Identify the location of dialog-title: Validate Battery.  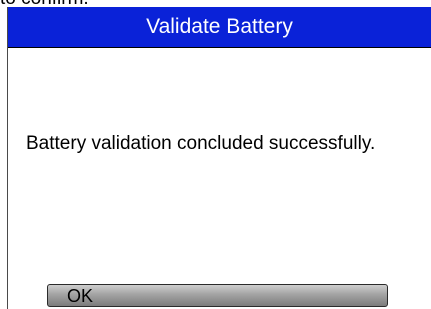
(219, 26).